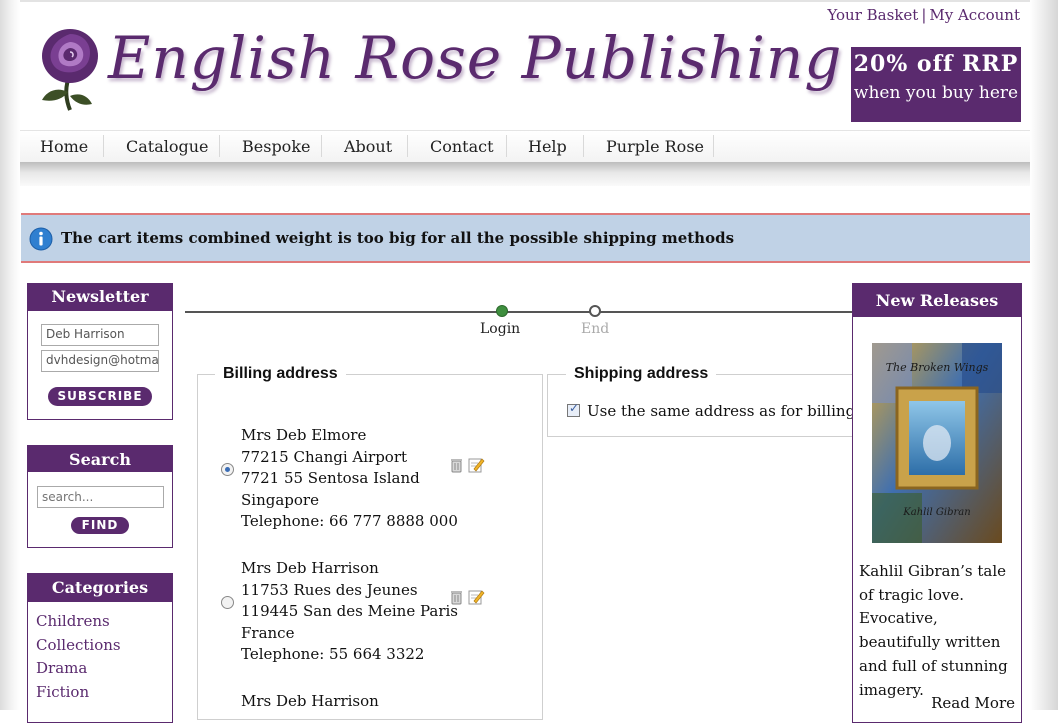 The image size is (1058, 723). What do you see at coordinates (100, 396) in the screenshot?
I see `subscribe-button: SUBSCRIBE` at bounding box center [100, 396].